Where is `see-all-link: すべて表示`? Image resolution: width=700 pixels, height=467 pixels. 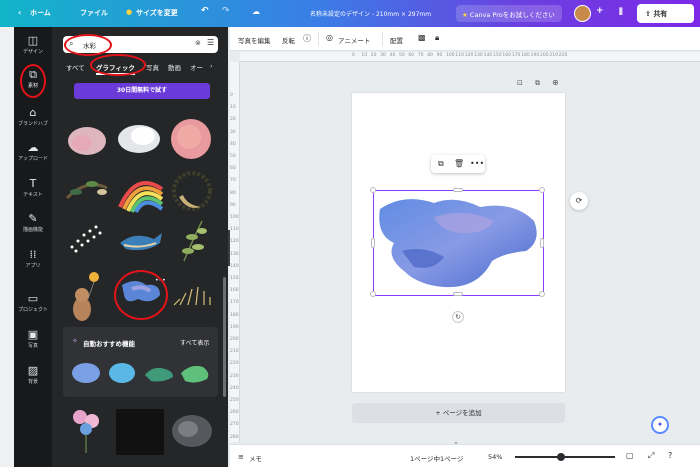
see-all-link: すべて表示 is located at coordinates (194, 342).